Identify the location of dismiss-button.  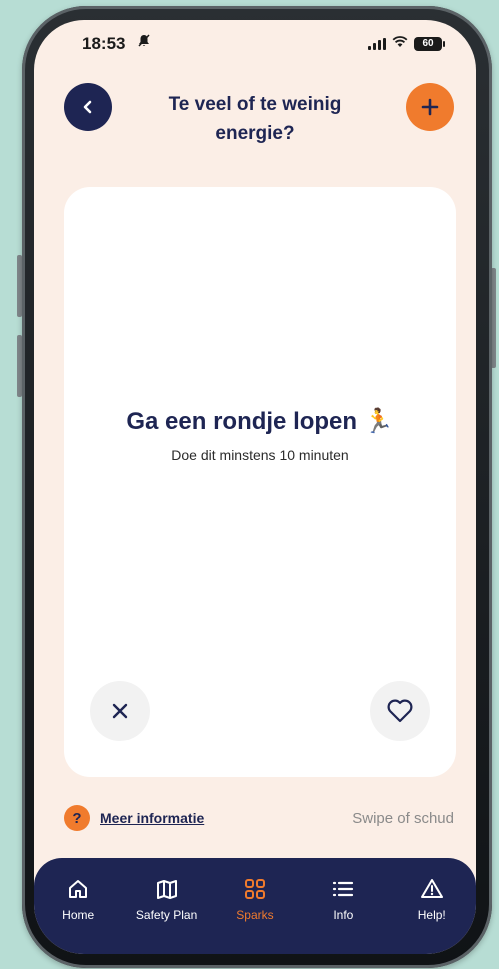
(120, 711).